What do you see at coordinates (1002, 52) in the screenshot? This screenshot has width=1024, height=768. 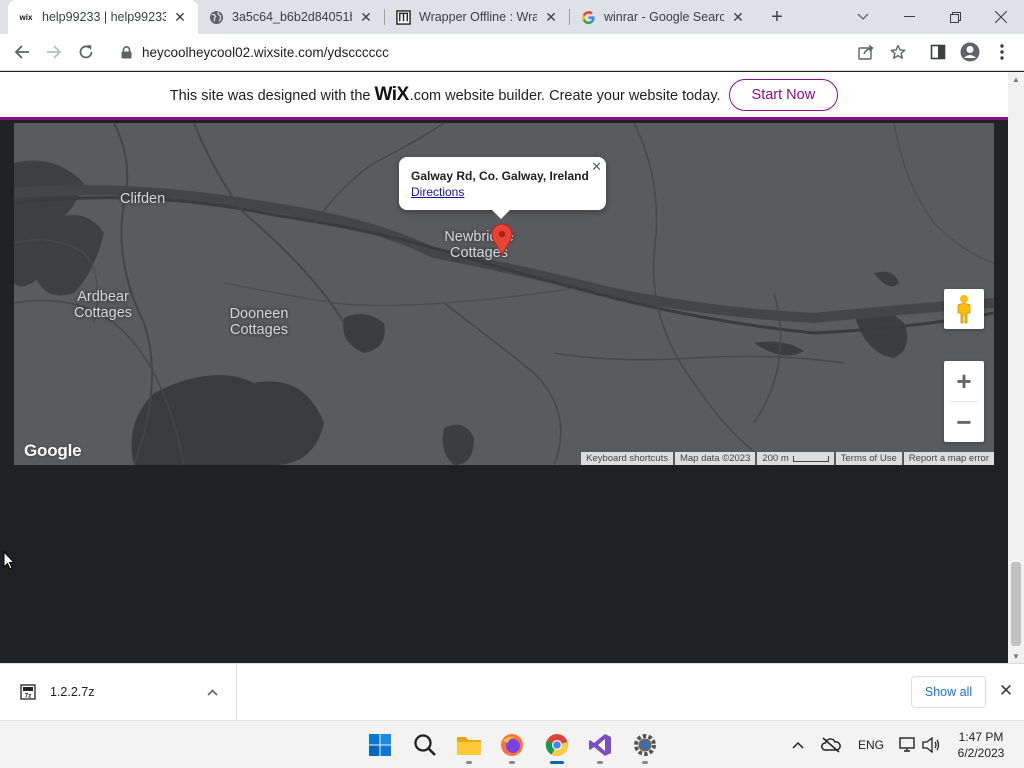 I see `menu-kebab-icon` at bounding box center [1002, 52].